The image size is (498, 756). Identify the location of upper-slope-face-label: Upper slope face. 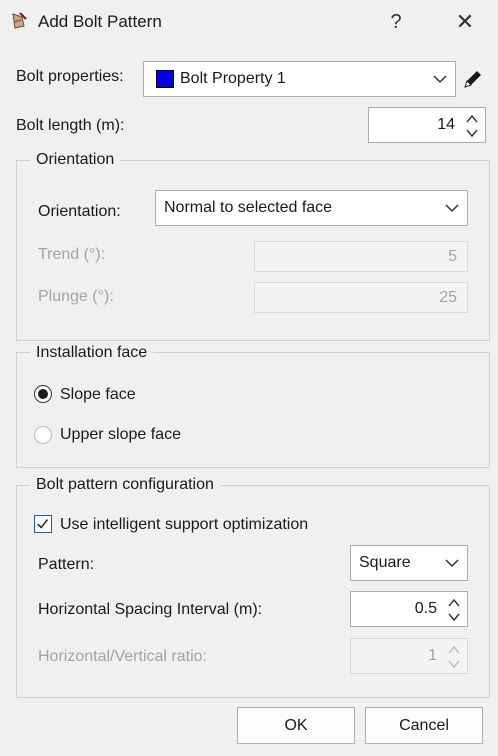
(120, 435).